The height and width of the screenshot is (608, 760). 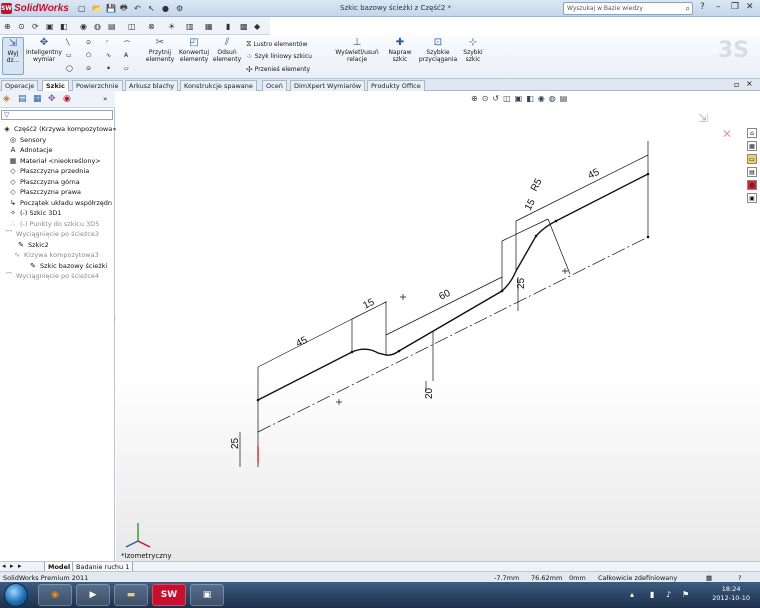 I want to click on system-clock: 18:24 2012-10-10, so click(x=731, y=594).